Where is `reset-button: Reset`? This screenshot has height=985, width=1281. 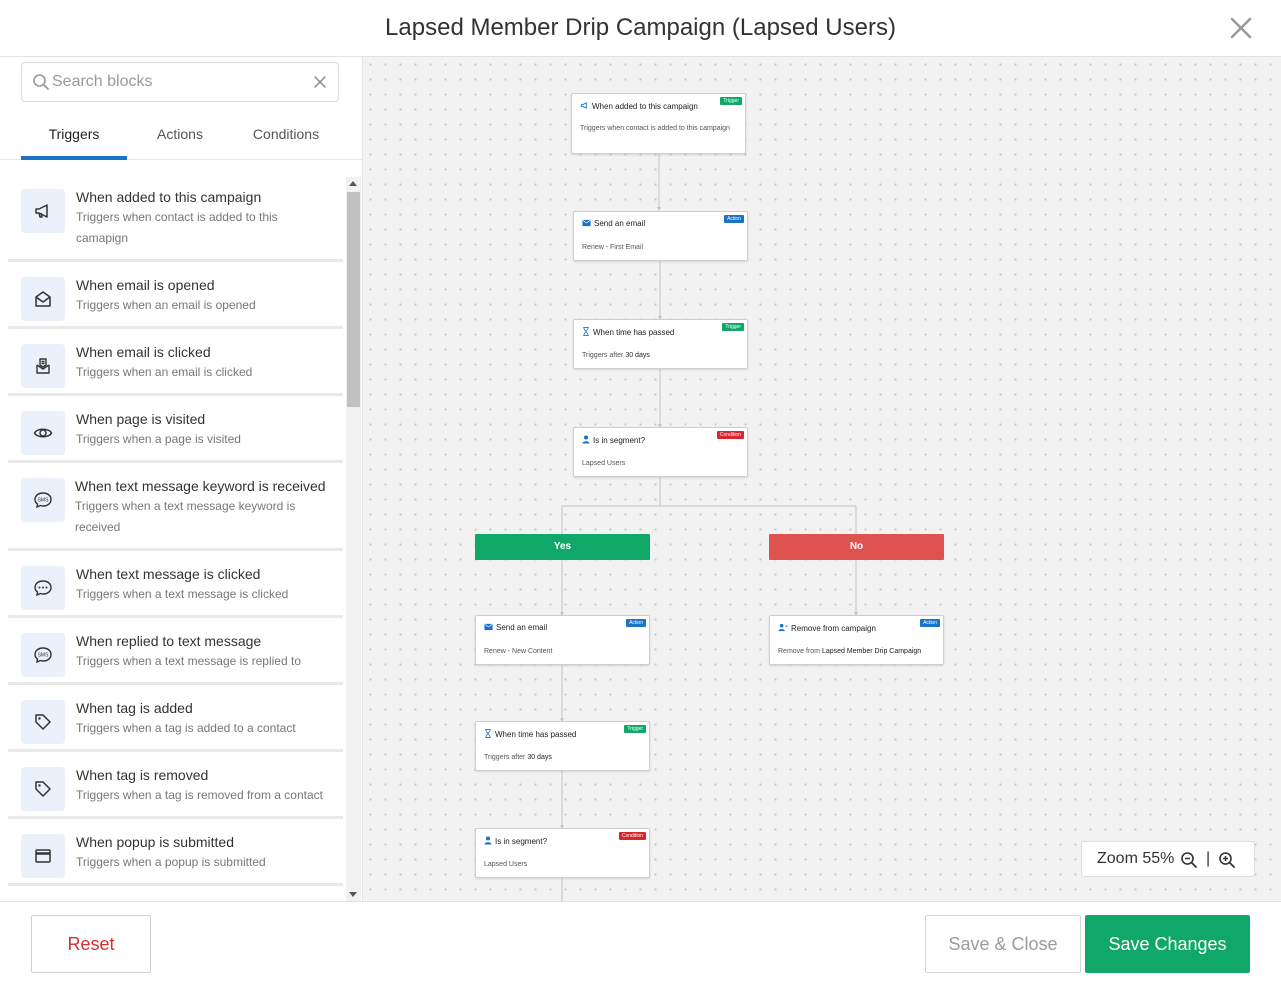
reset-button: Reset is located at coordinates (91, 944).